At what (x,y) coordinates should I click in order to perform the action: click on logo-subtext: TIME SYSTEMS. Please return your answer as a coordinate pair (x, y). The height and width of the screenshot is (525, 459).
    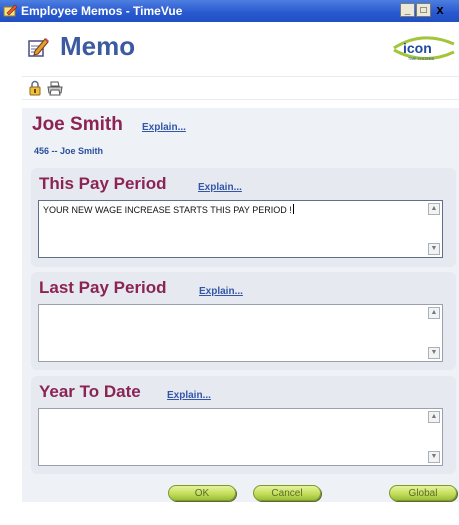
    Looking at the image, I should click on (421, 59).